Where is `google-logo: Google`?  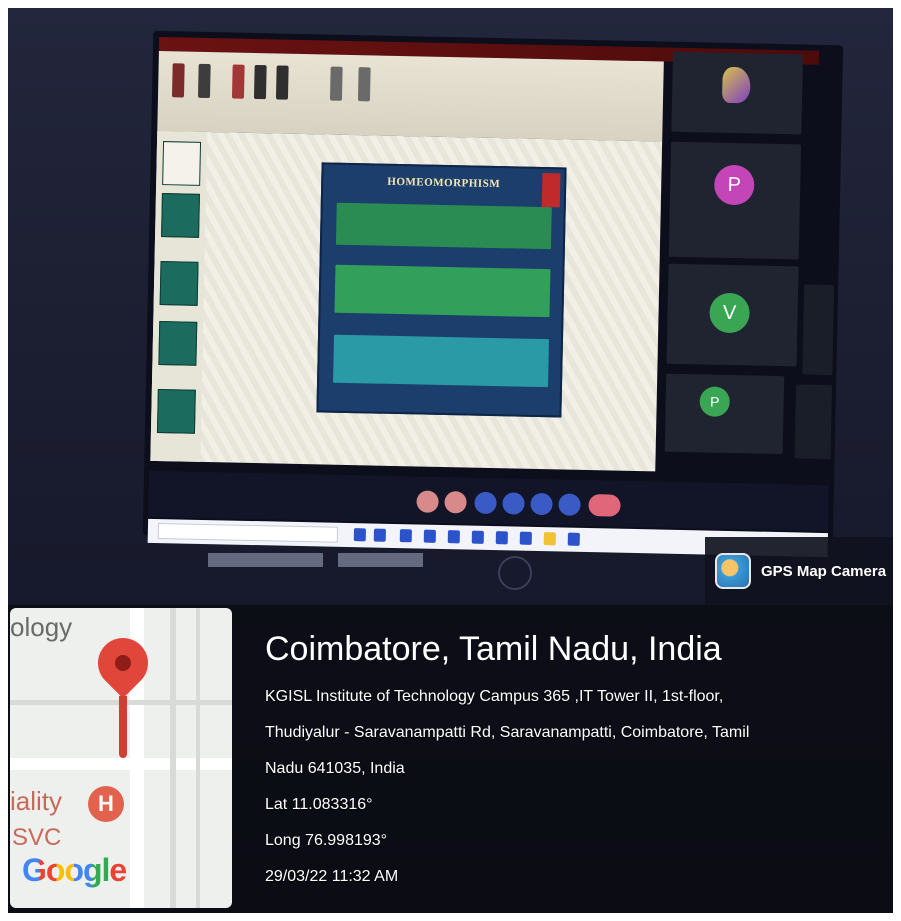
google-logo: Google is located at coordinates (74, 870).